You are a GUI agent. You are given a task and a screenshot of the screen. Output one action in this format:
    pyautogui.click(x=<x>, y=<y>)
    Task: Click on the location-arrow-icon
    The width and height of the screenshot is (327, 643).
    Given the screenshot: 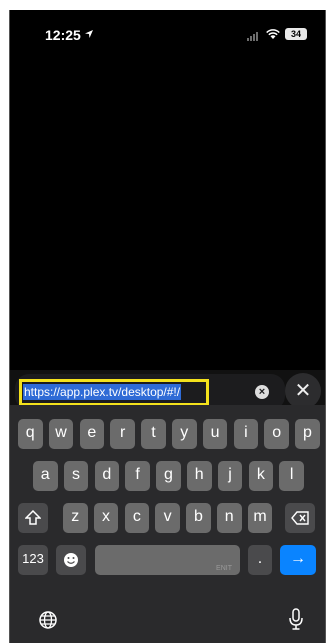 What is the action you would take?
    pyautogui.click(x=89, y=34)
    